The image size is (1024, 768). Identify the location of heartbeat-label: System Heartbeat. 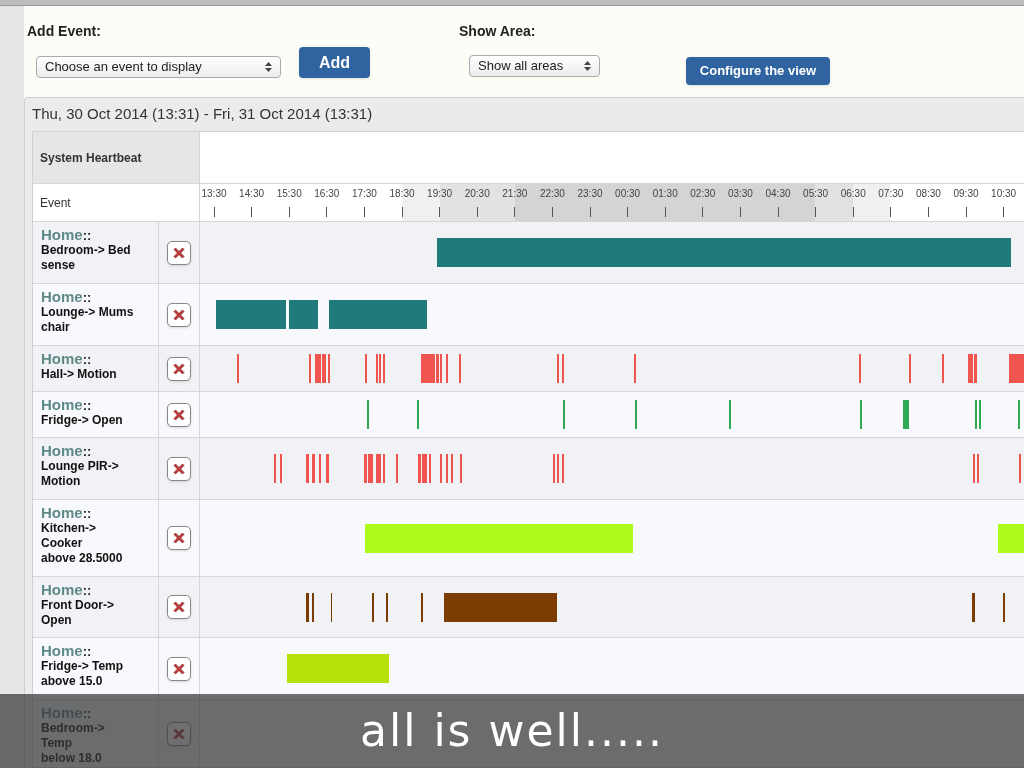
(91, 158).